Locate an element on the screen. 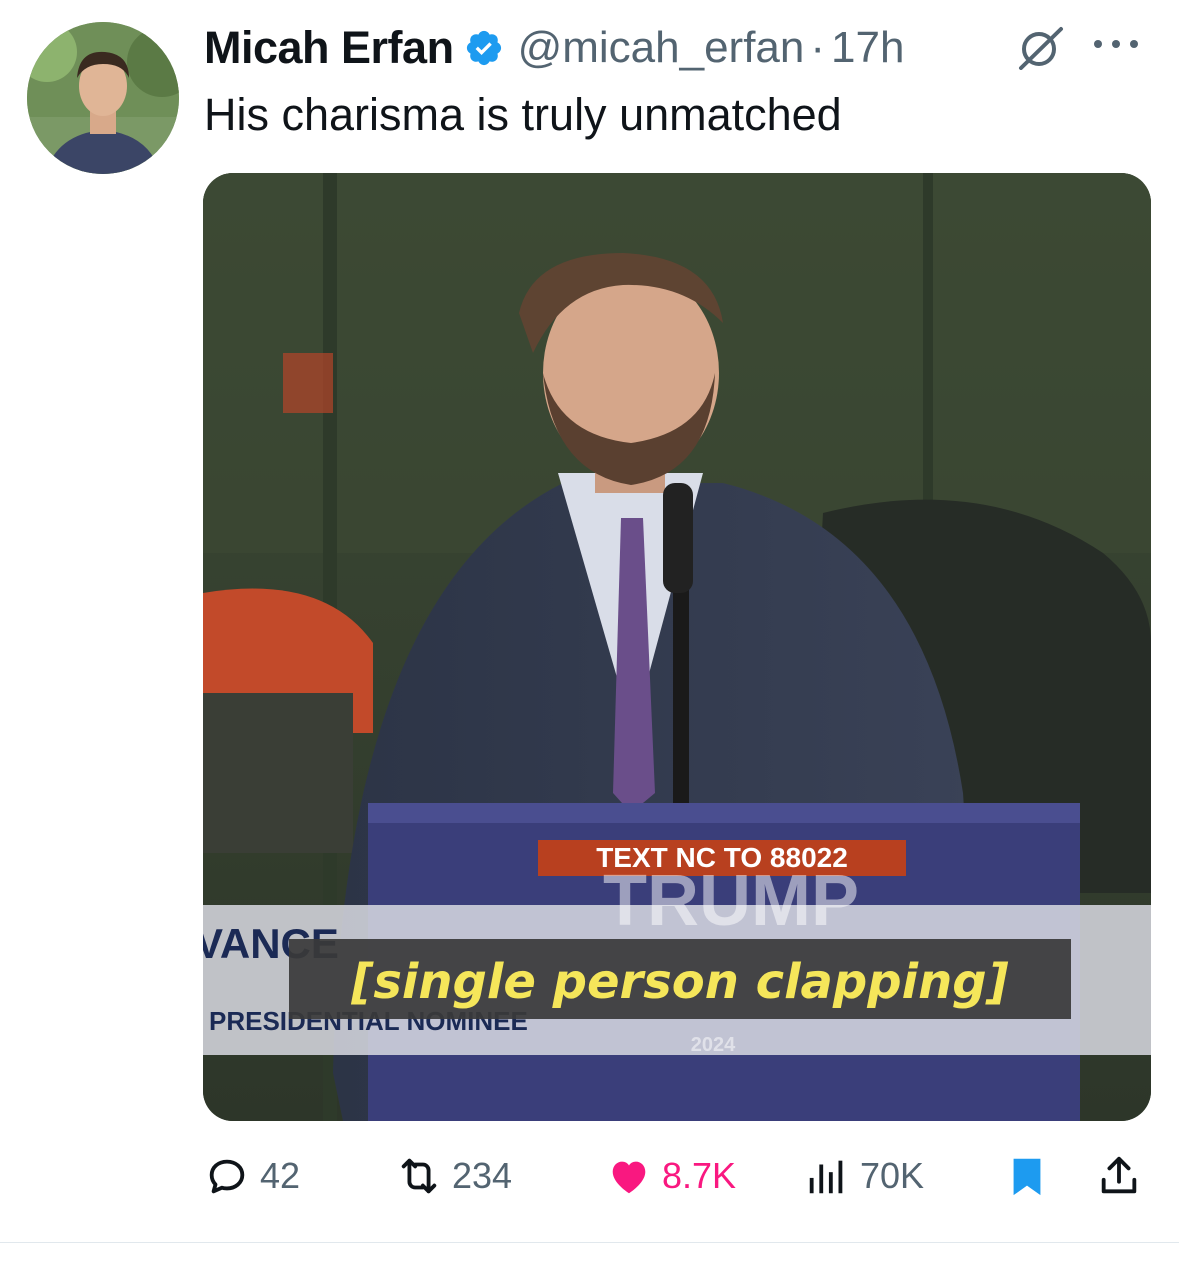 The image size is (1179, 1263). share-icon is located at coordinates (1119, 1175).